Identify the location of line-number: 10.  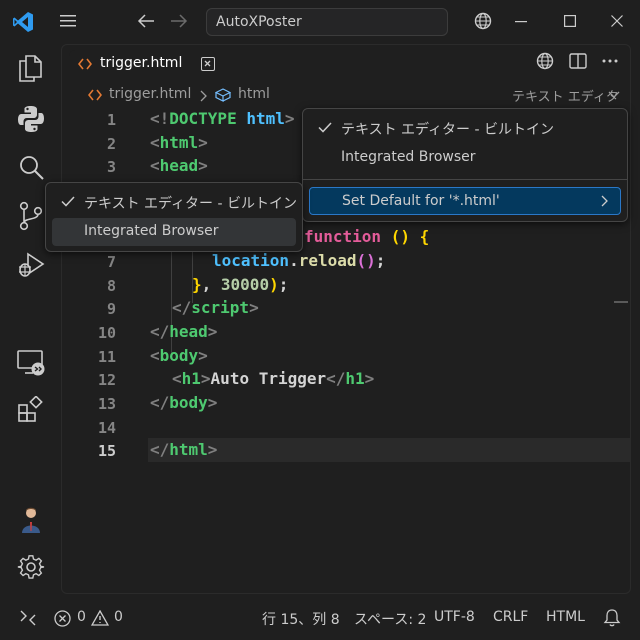
(106, 333).